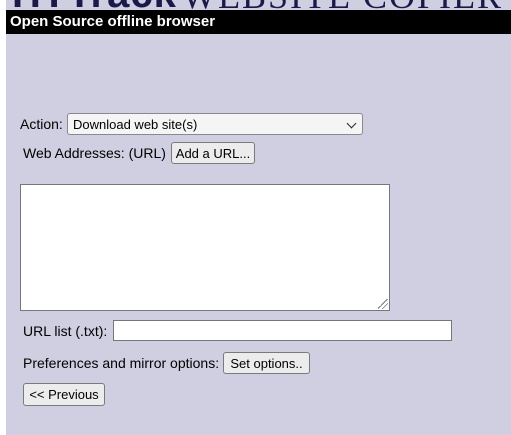 Image resolution: width=511 pixels, height=435 pixels. I want to click on action-select-value: Download web site(s), so click(135, 124).